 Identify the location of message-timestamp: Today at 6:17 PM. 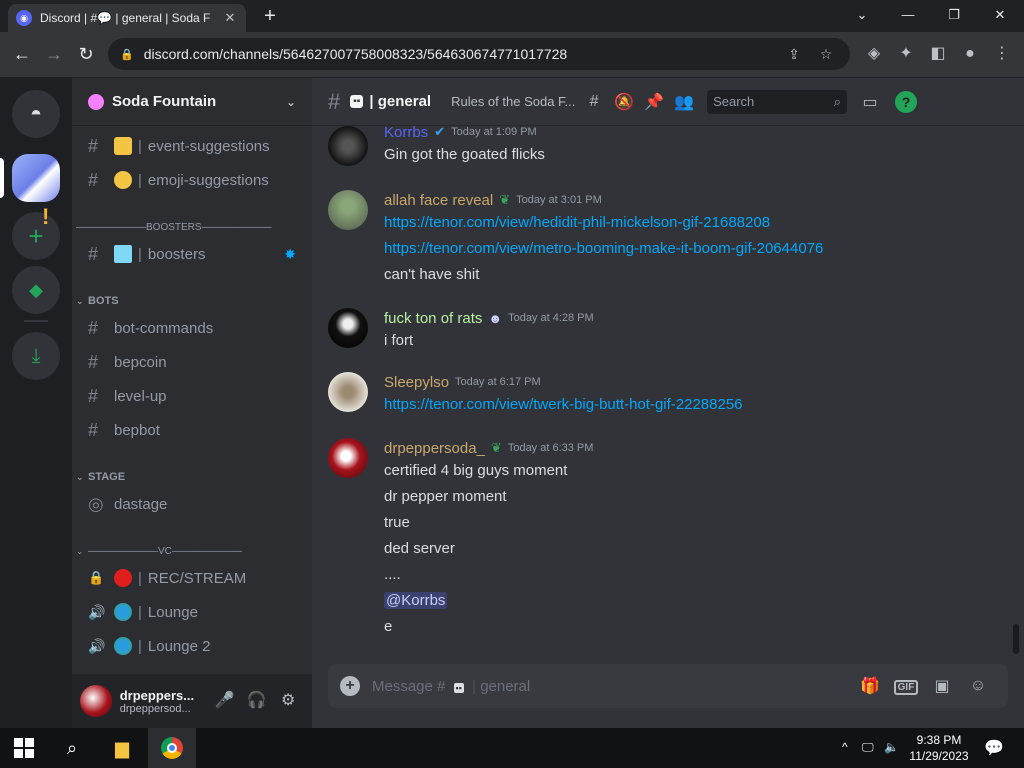
(498, 382).